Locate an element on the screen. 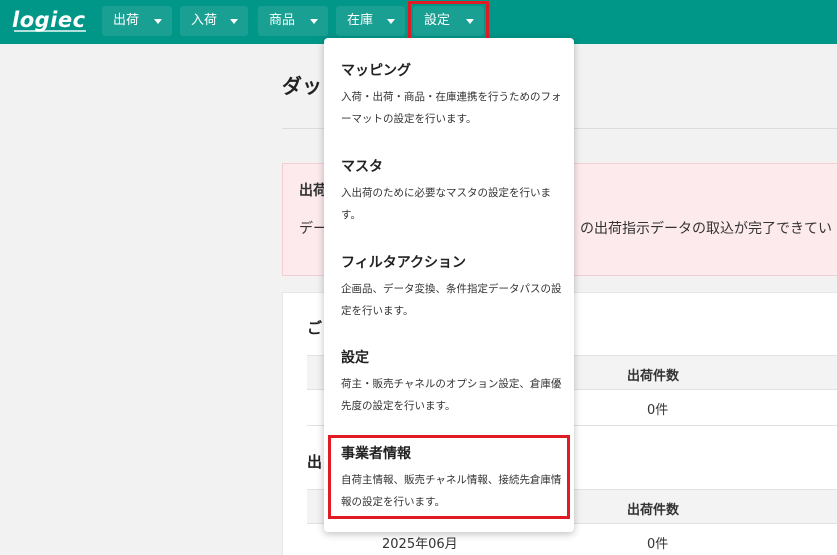 The width and height of the screenshot is (837, 555). nav-menu-products: 商品 is located at coordinates (293, 21).